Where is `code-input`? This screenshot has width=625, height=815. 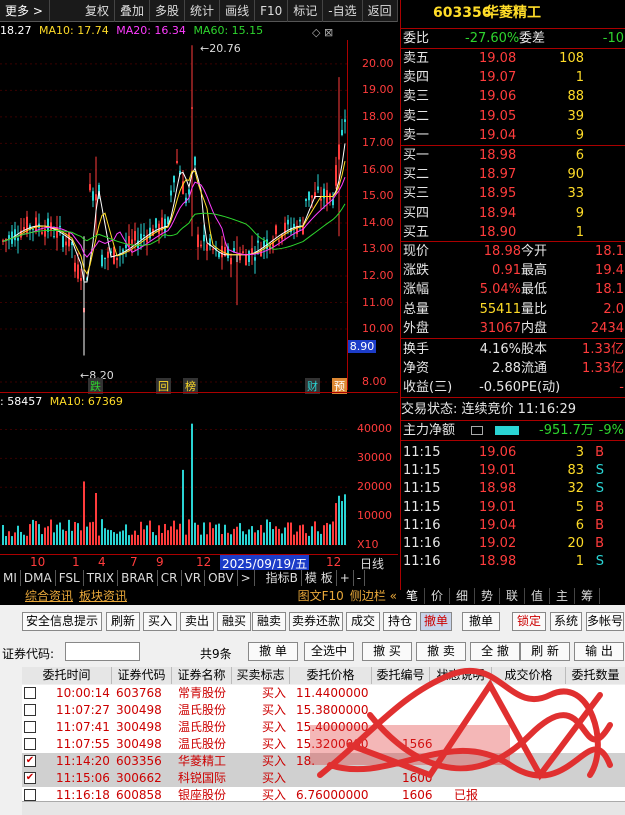 code-input is located at coordinates (102, 651).